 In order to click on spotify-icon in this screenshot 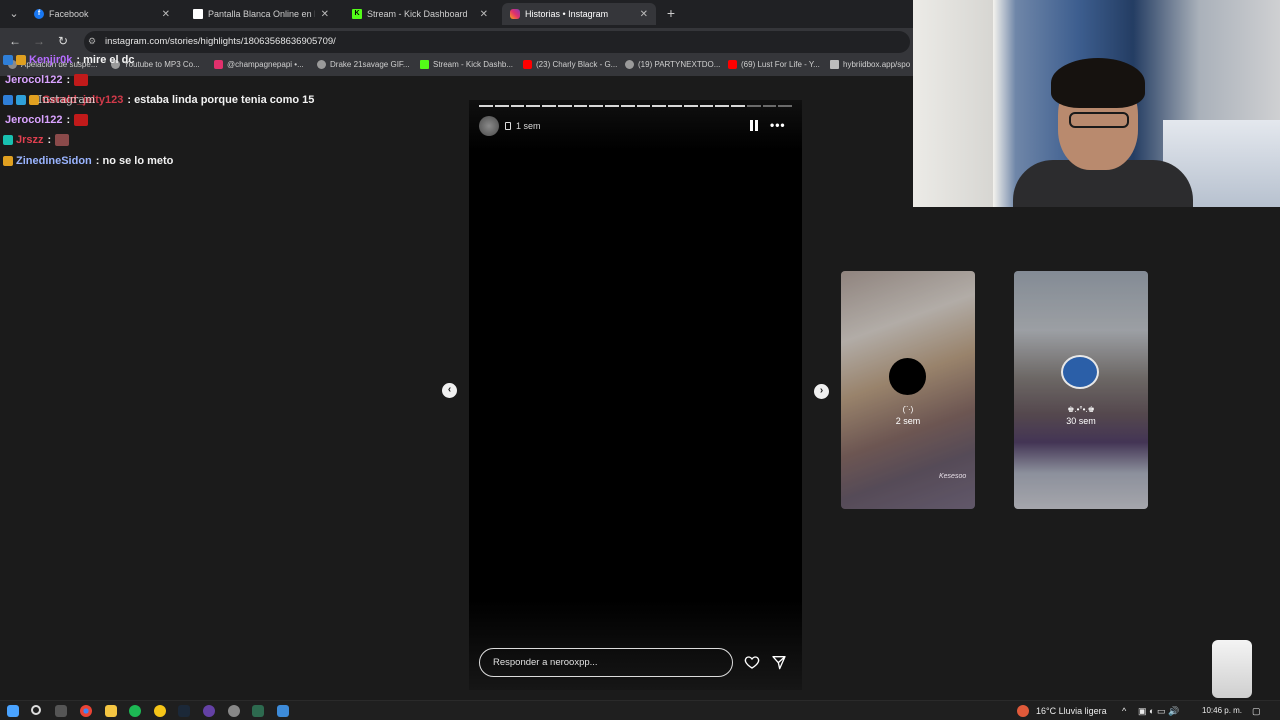, I will do `click(135, 711)`.